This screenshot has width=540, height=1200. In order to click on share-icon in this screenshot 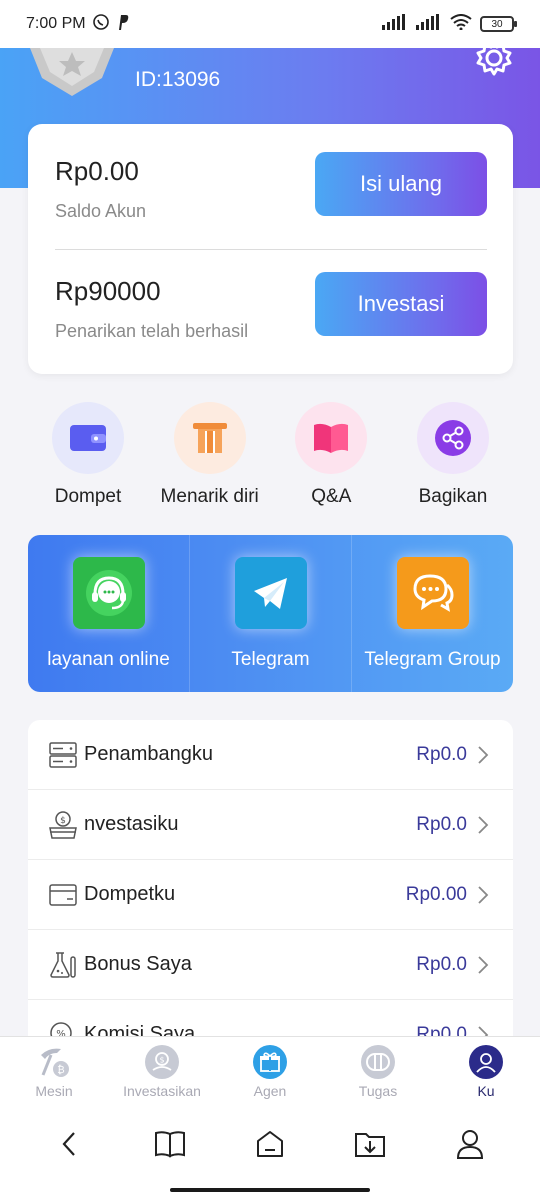, I will do `click(452, 438)`.